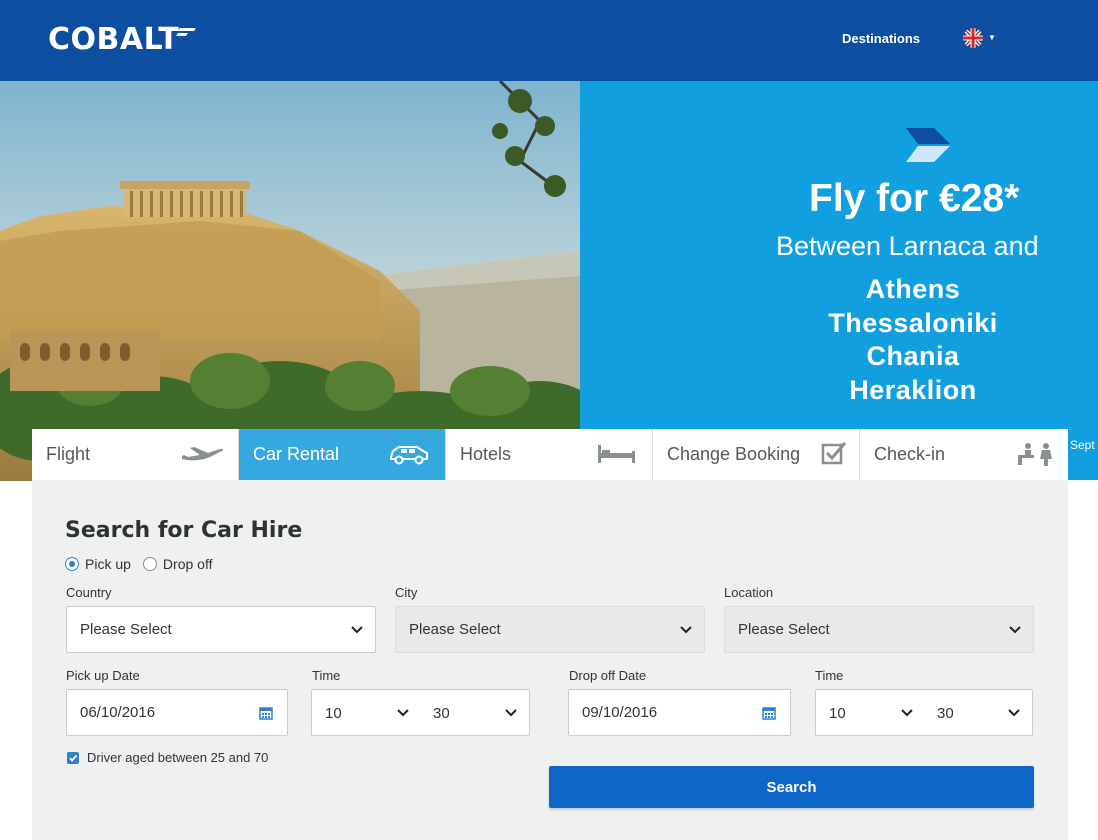 This screenshot has width=1098, height=840. I want to click on cobalt-logo: COBALT, so click(122, 40).